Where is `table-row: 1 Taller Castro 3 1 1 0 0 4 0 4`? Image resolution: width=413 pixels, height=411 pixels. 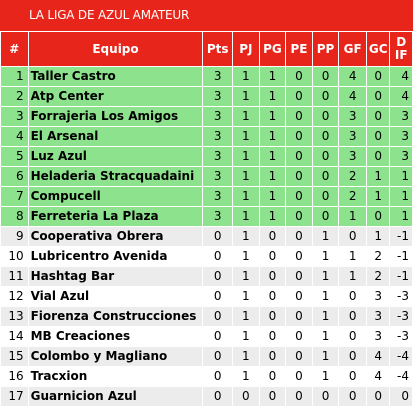
table-row: 1 Taller Castro 3 1 1 0 0 4 0 4 is located at coordinates (206, 76).